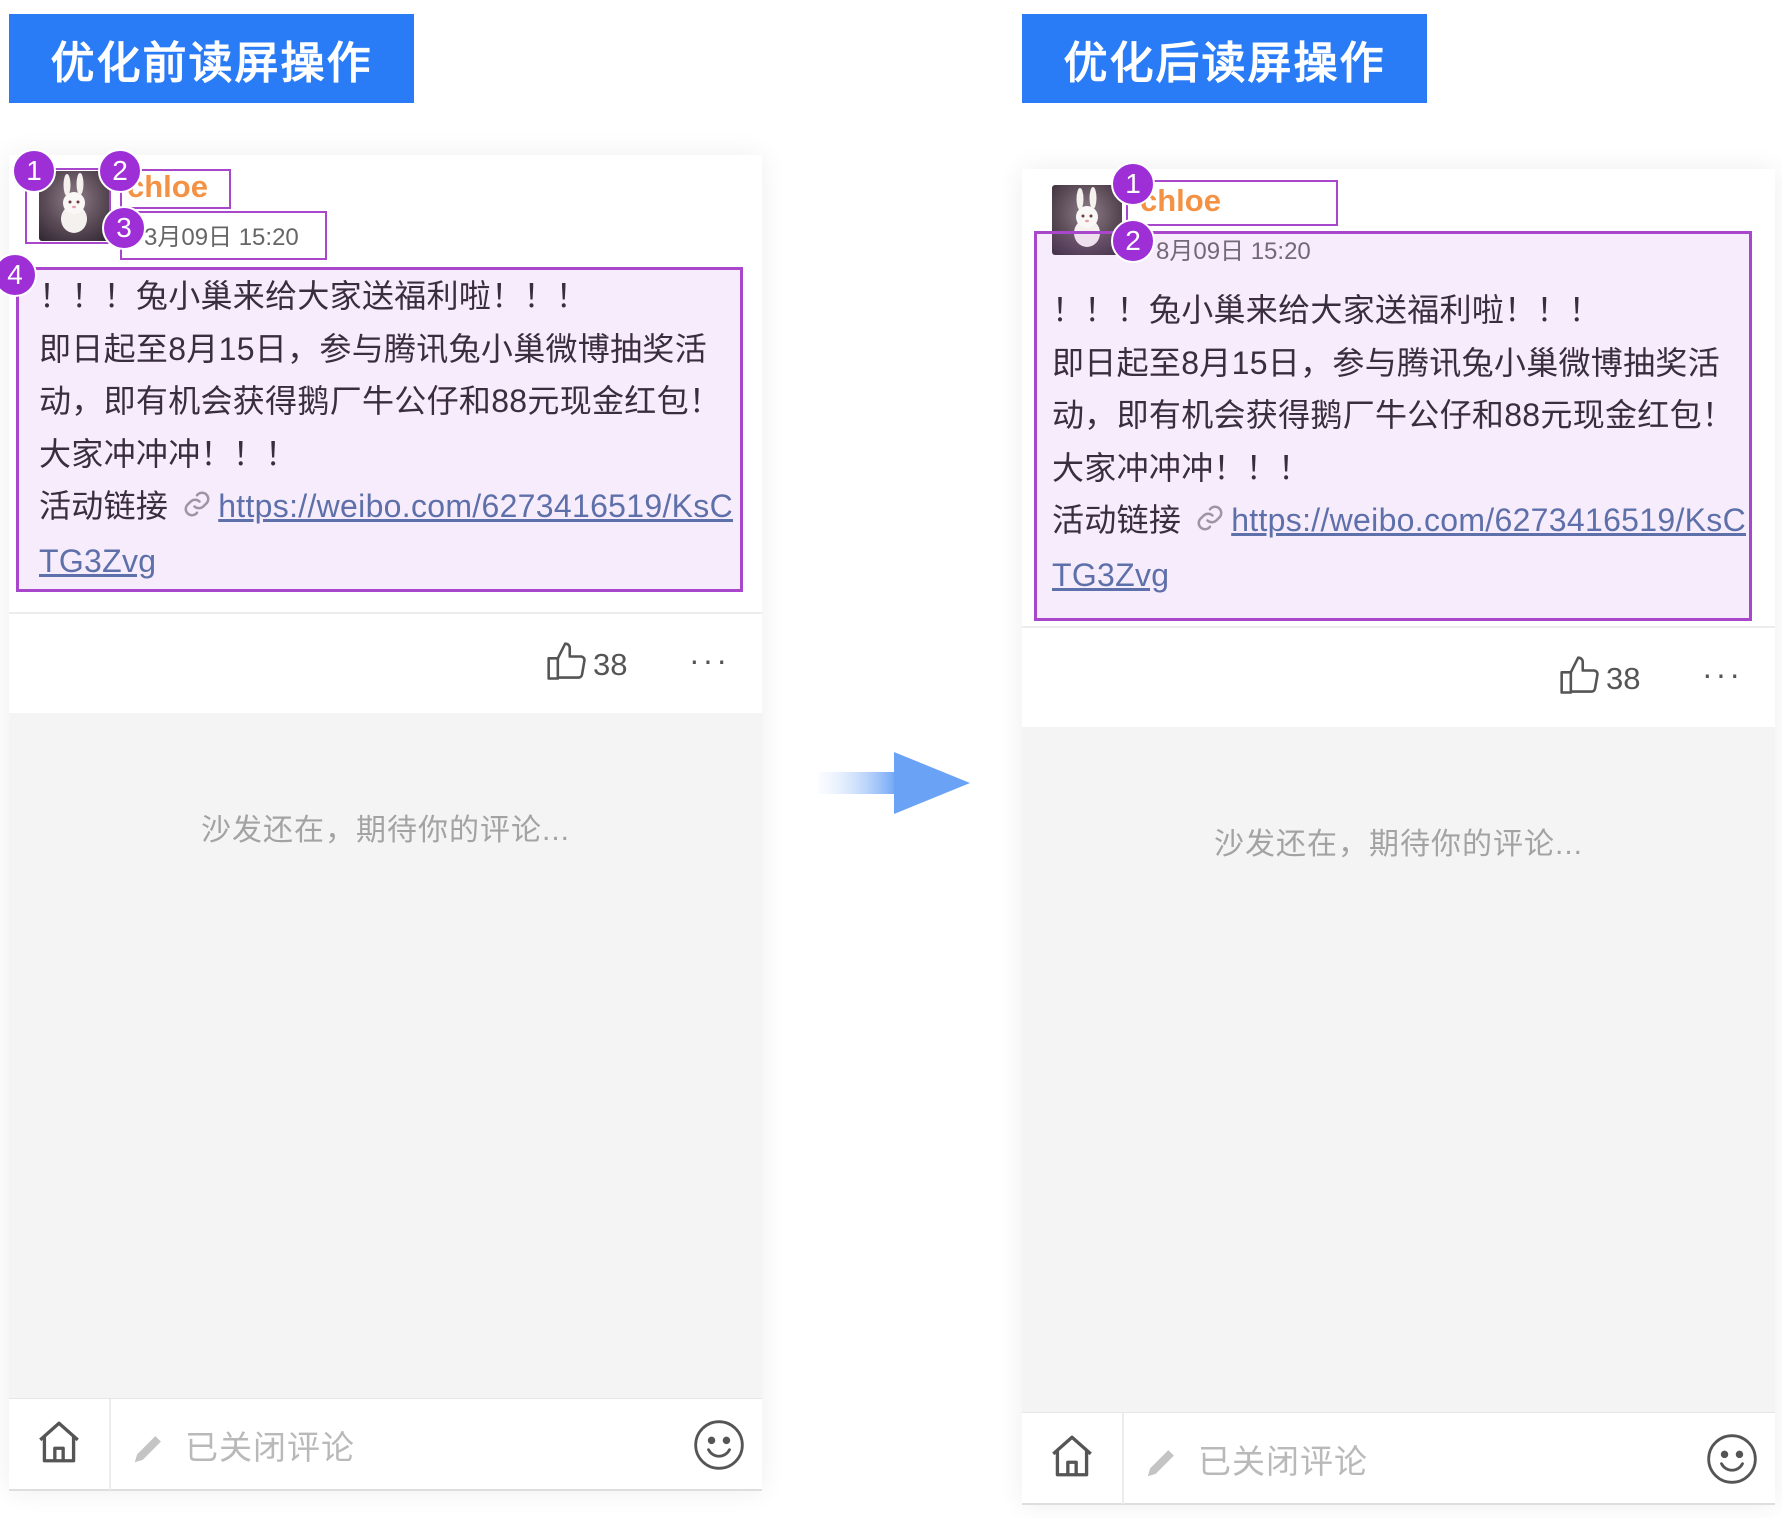  Describe the element at coordinates (124, 228) in the screenshot. I see `step-badge: 3` at that location.